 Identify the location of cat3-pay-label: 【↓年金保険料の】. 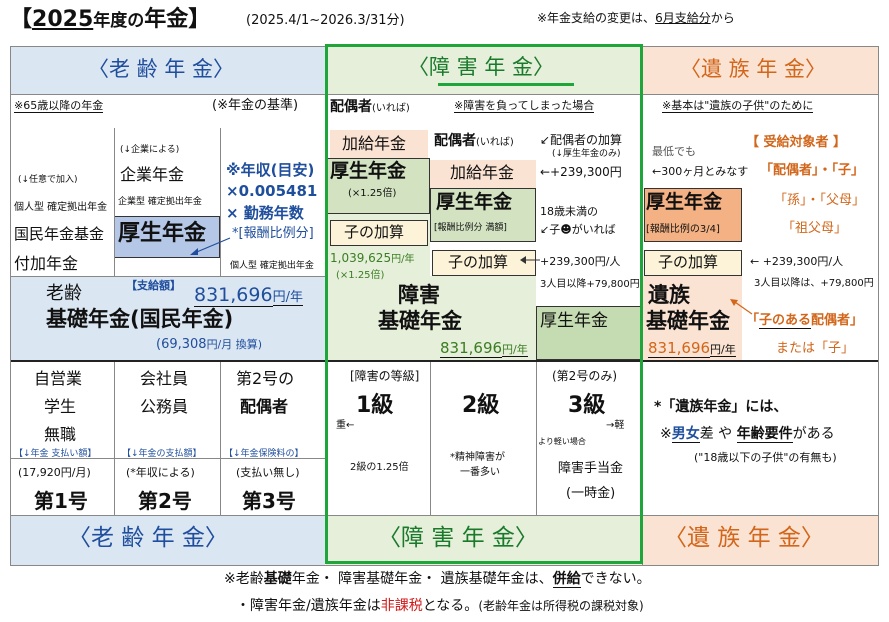
(264, 454).